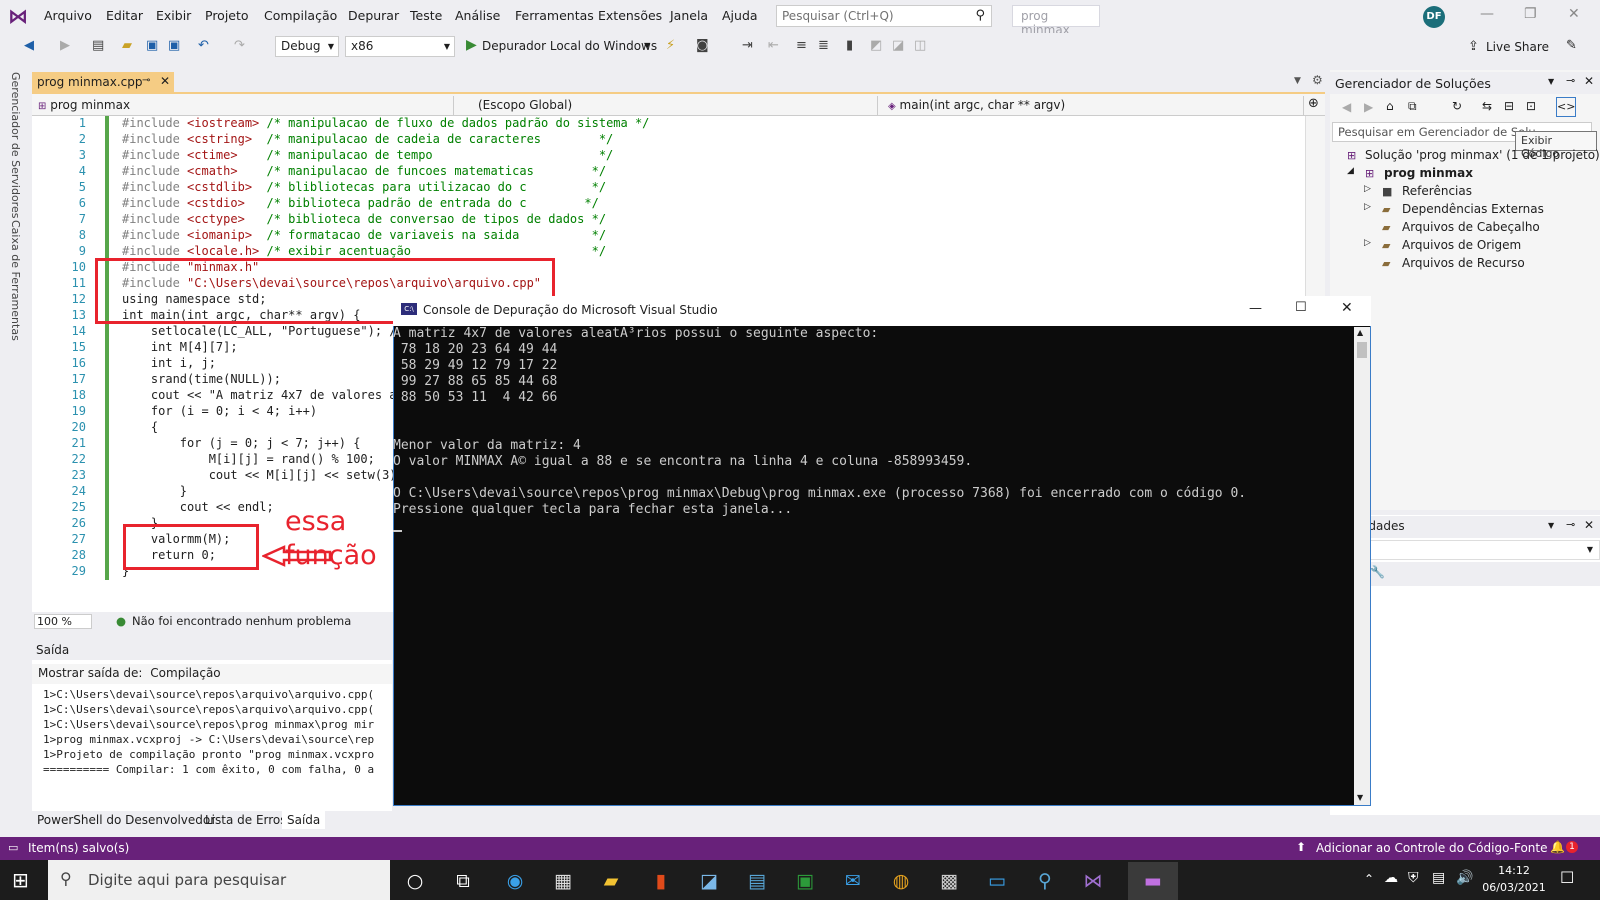  What do you see at coordinates (1567, 877) in the screenshot?
I see `notification-center-icon: ☐` at bounding box center [1567, 877].